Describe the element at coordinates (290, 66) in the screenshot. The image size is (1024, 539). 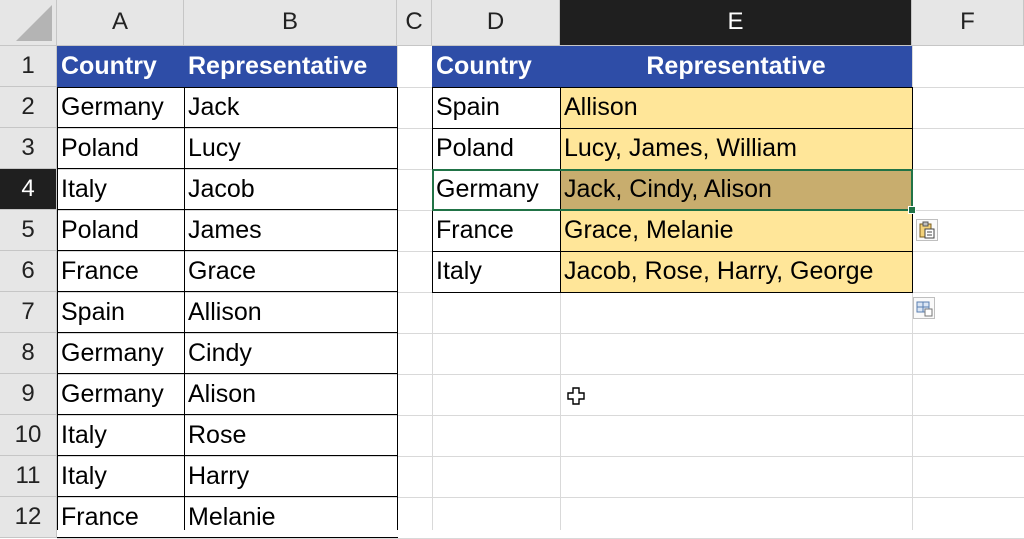
I see `source-header-representative: Representative` at that location.